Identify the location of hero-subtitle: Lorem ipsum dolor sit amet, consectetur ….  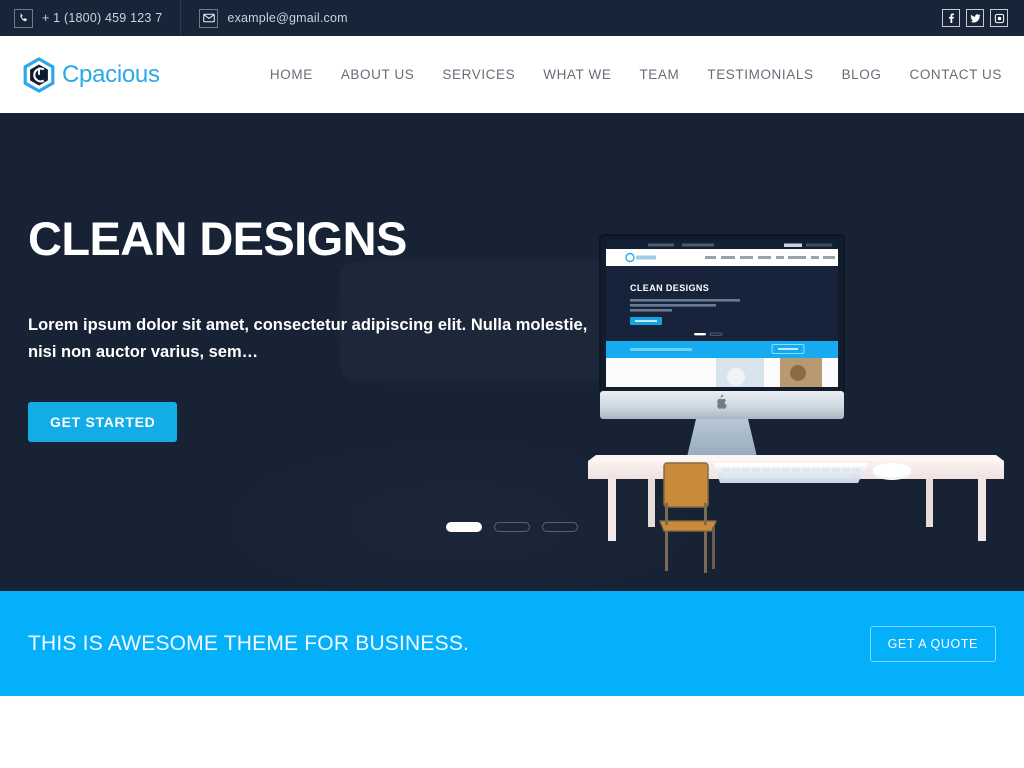
(308, 338).